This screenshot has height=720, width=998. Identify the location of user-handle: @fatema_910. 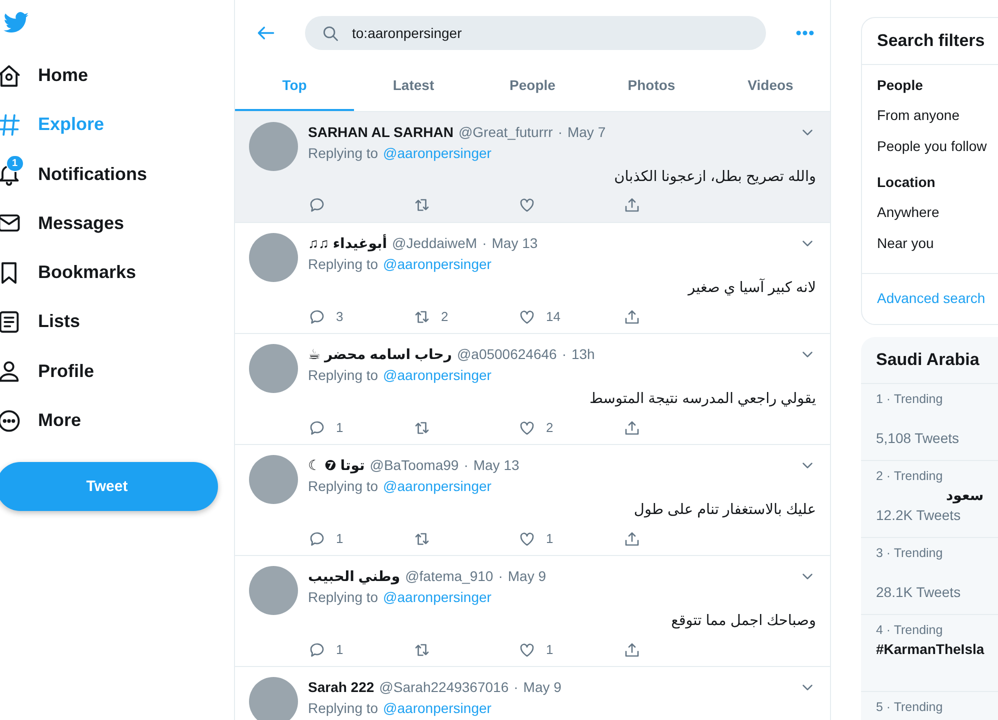
(449, 576).